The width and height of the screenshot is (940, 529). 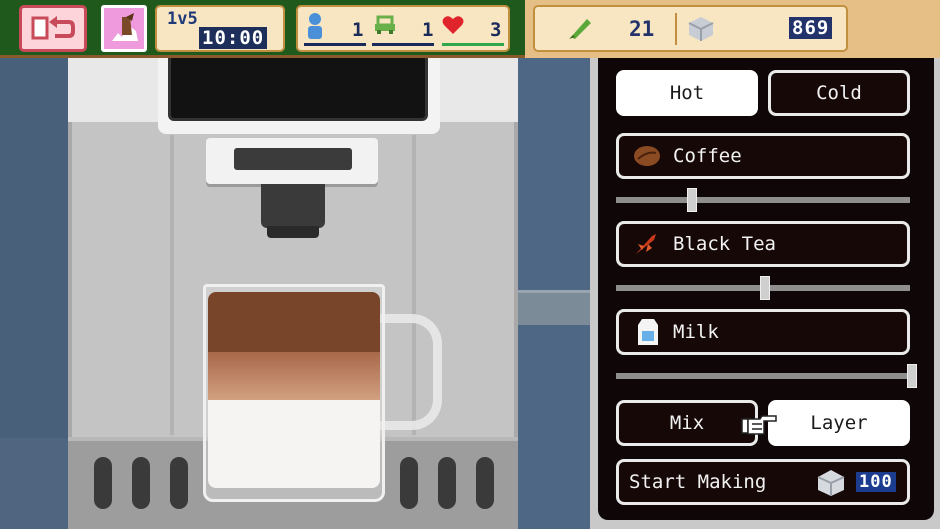 What do you see at coordinates (182, 19) in the screenshot?
I see `day-label: 1v5` at bounding box center [182, 19].